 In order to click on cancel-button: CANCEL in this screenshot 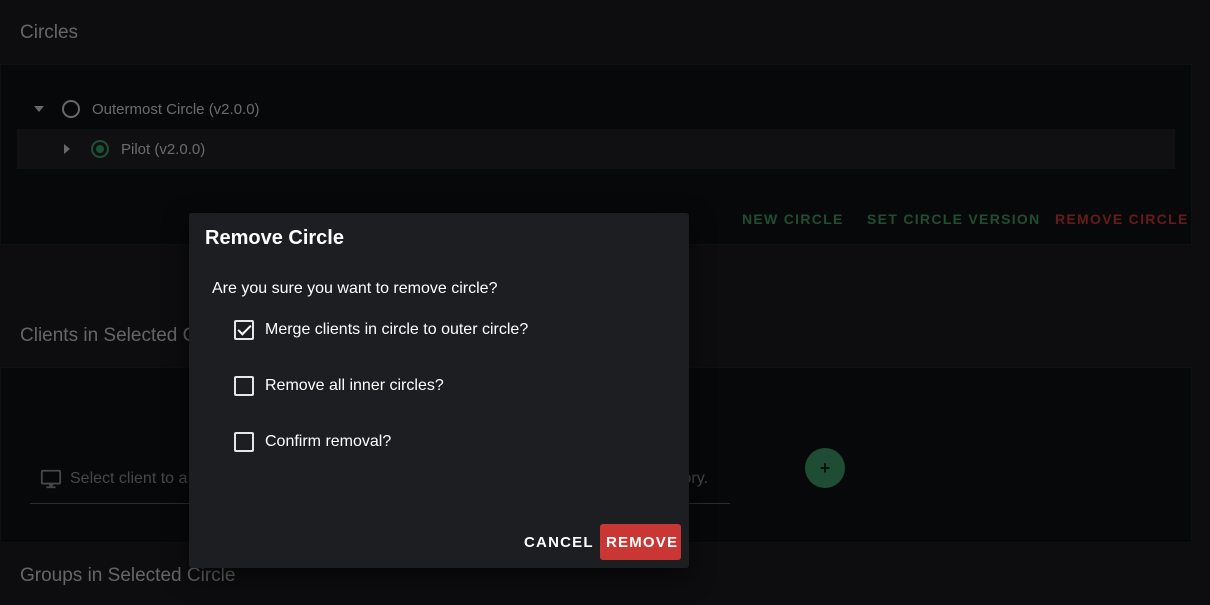, I will do `click(559, 542)`.